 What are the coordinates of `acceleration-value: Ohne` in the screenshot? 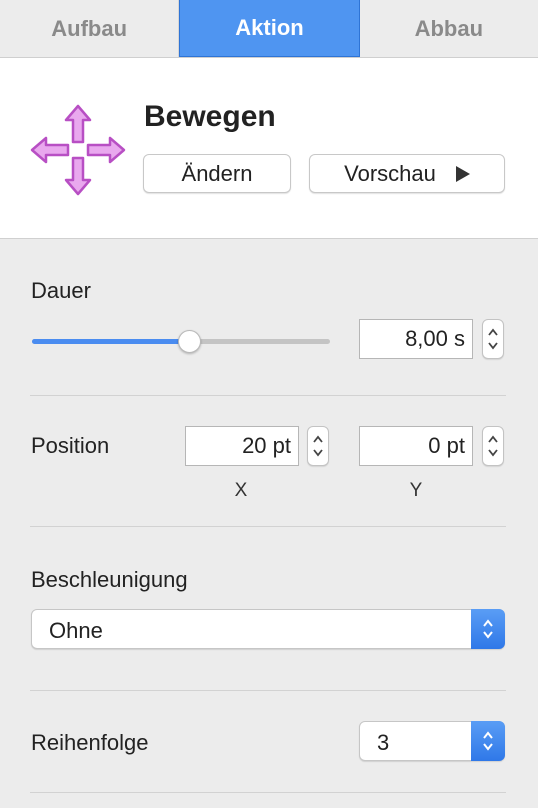 It's located at (76, 630).